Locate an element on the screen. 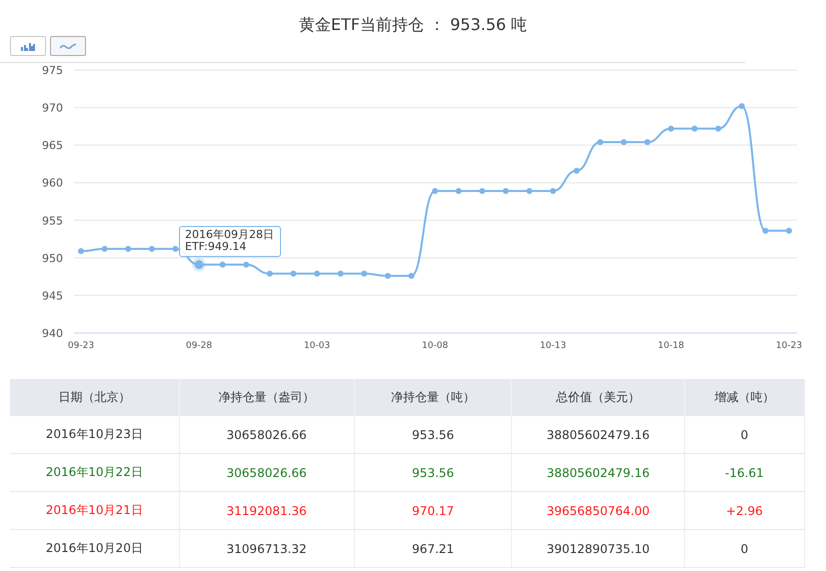 This screenshot has height=571, width=826. chart-title: 黄金ETF当前持仓 ： 953.56 吨 is located at coordinates (413, 25).